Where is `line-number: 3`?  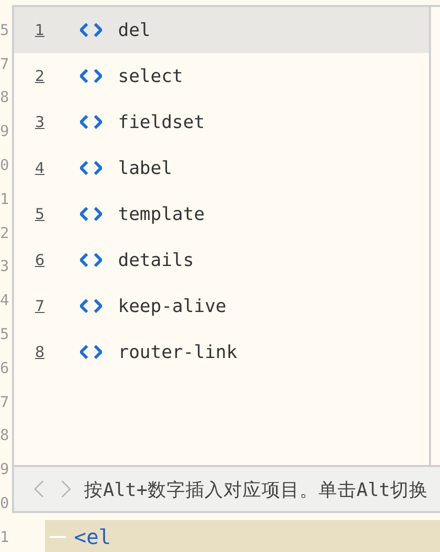
line-number: 3 is located at coordinates (5, 267).